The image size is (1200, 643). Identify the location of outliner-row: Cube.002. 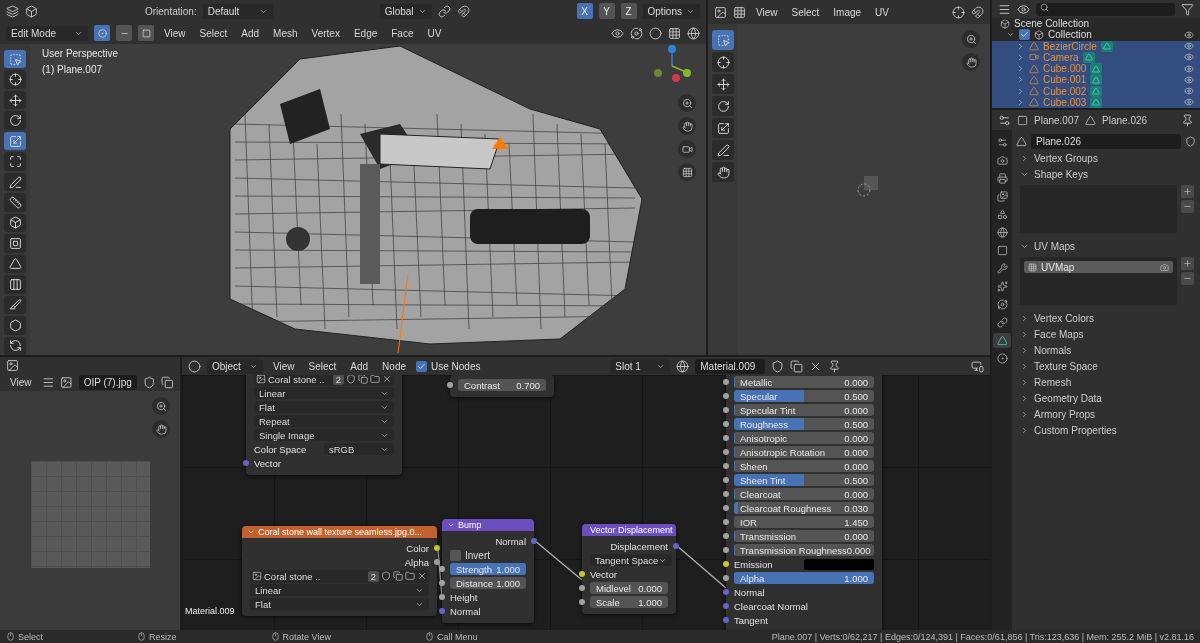
(1096, 91).